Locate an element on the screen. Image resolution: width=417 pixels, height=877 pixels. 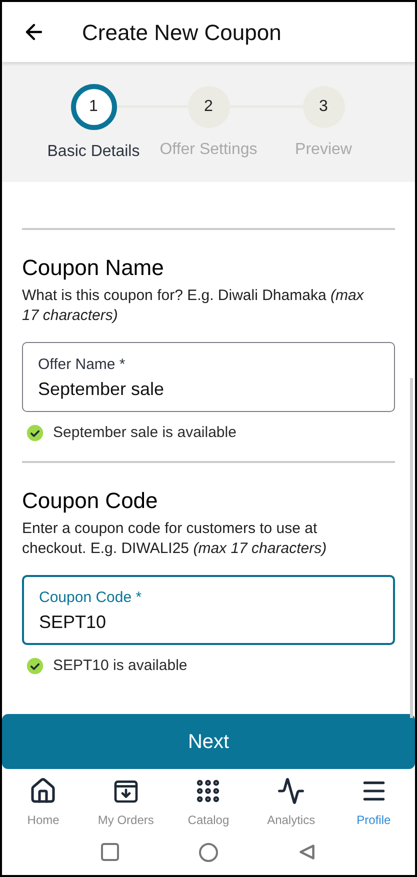
recents-icon is located at coordinates (110, 852).